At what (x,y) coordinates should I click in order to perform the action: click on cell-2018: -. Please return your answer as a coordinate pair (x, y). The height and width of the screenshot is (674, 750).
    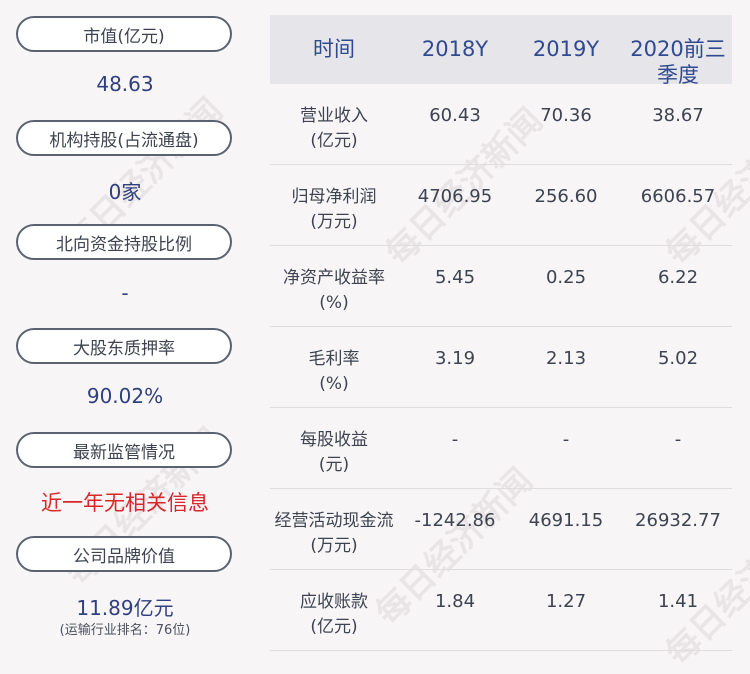
    Looking at the image, I should click on (455, 439).